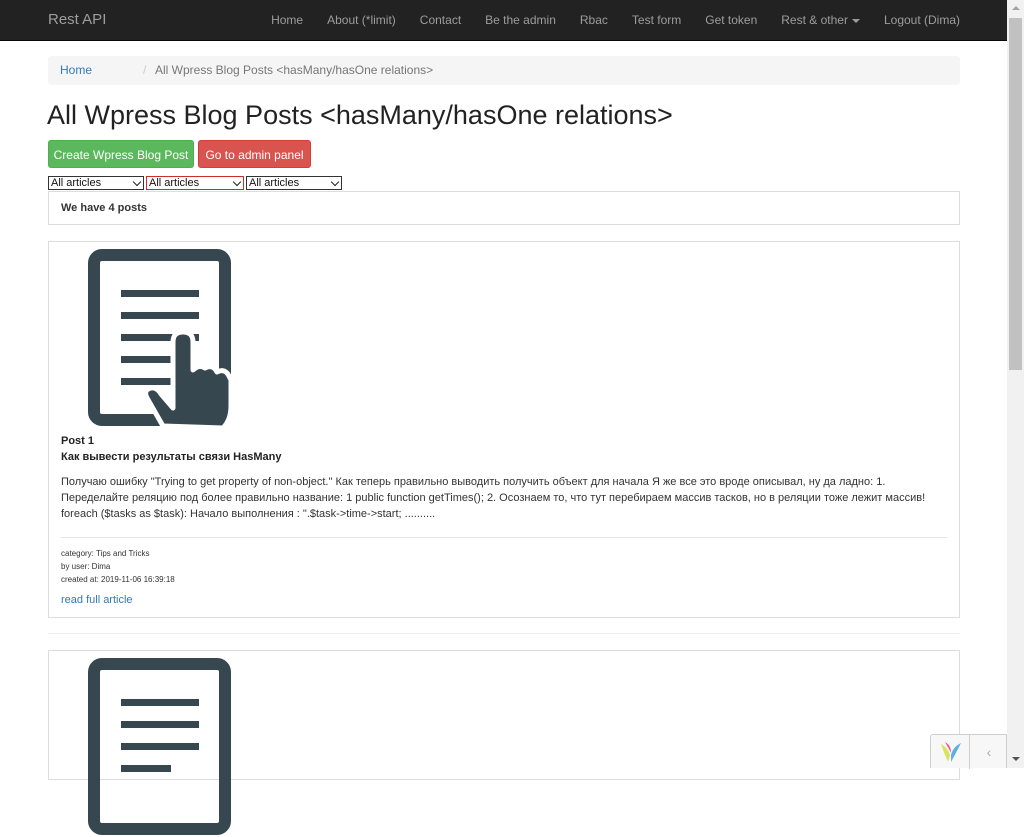 The height and width of the screenshot is (837, 1024). Describe the element at coordinates (174, 183) in the screenshot. I see `filter-select-2-value: All articles` at that location.